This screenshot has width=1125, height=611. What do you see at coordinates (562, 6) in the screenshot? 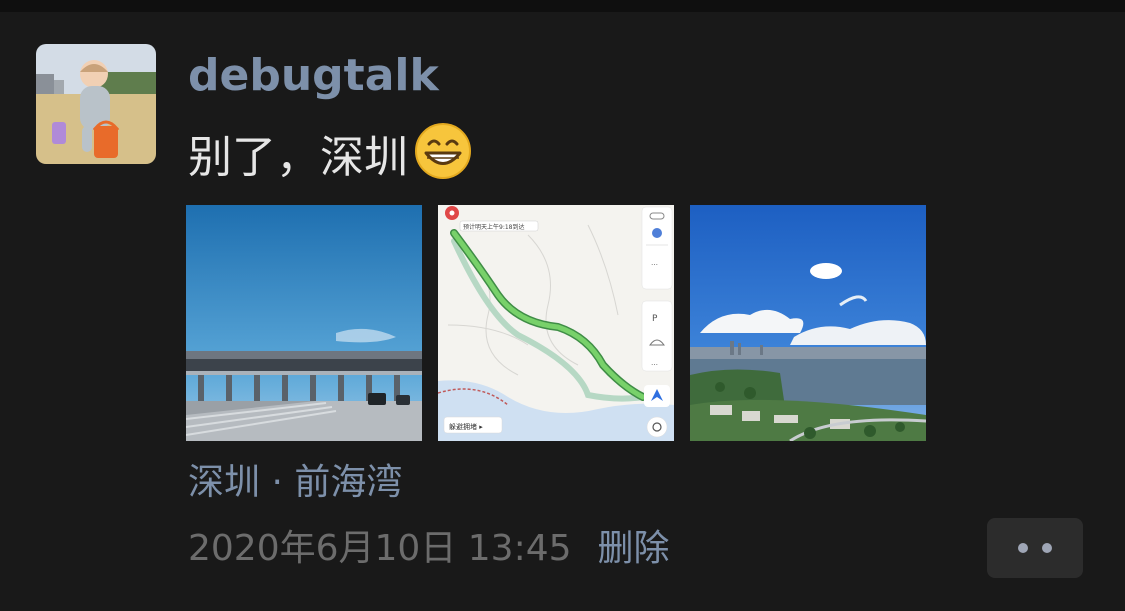
I see `top-status-strip` at bounding box center [562, 6].